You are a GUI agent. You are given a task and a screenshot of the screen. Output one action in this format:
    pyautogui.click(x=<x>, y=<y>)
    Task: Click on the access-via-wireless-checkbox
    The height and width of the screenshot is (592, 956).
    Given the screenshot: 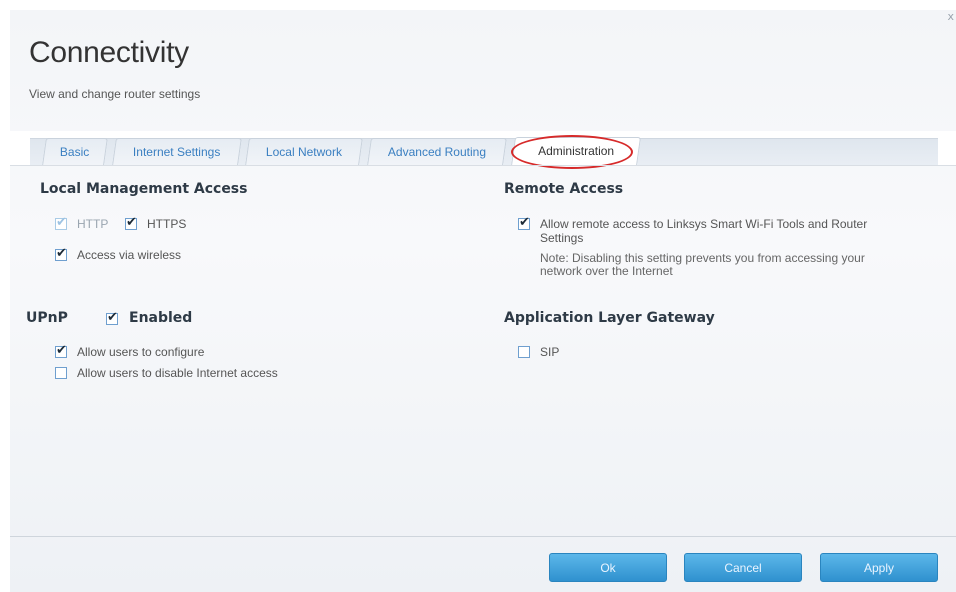 What is the action you would take?
    pyautogui.click(x=61, y=253)
    